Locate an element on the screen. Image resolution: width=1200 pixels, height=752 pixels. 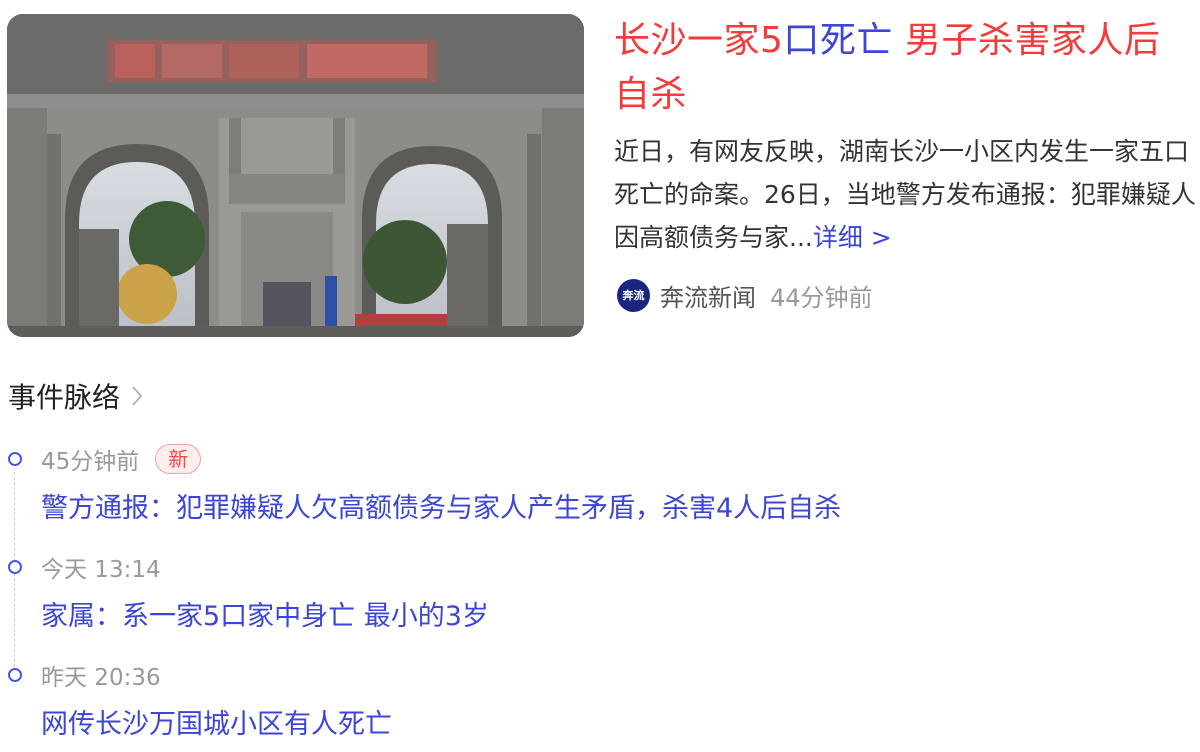
timeline-item-time-row: 45分钟前 新 is located at coordinates (121, 459).